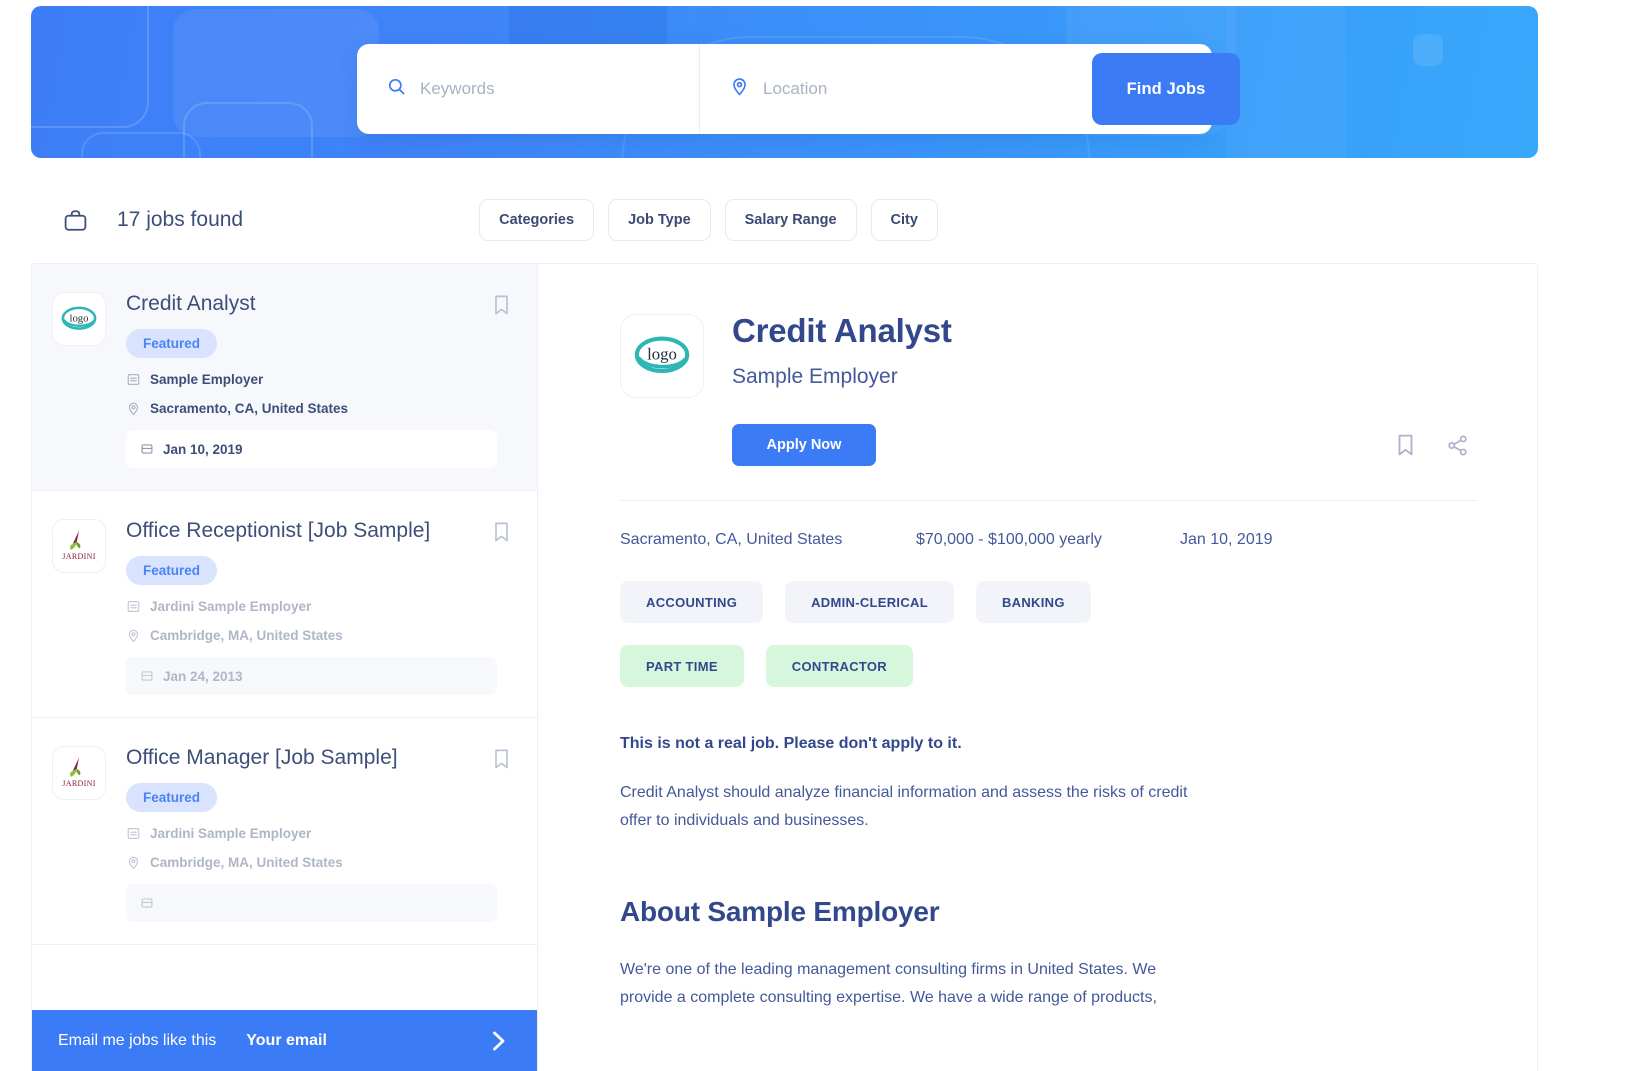 The width and height of the screenshot is (1634, 1071). What do you see at coordinates (1048, 355) in the screenshot?
I see `job-detail-header: logo Credit Analyst Sample Employer` at bounding box center [1048, 355].